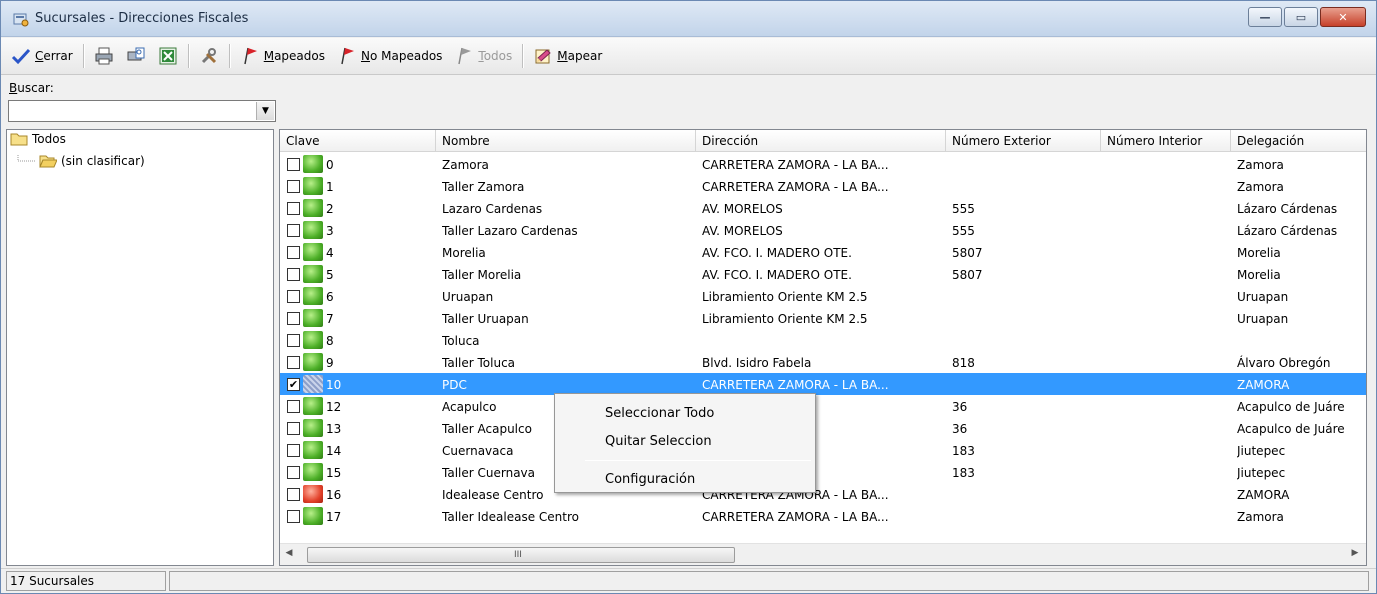 This screenshot has height=594, width=1377. Describe the element at coordinates (1355, 555) in the screenshot. I see `scroll-right-icon: ▶` at that location.